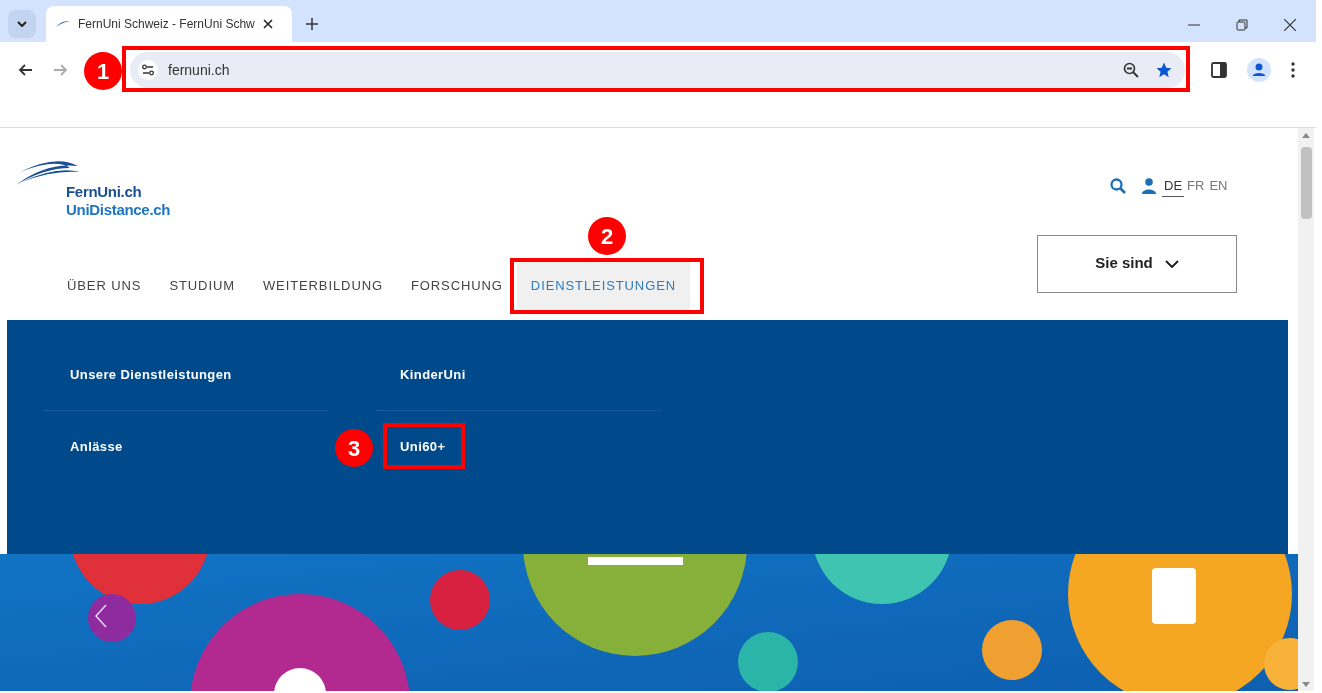 The image size is (1322, 693). I want to click on menu-link: Unsere Dienstleistungen, so click(151, 374).